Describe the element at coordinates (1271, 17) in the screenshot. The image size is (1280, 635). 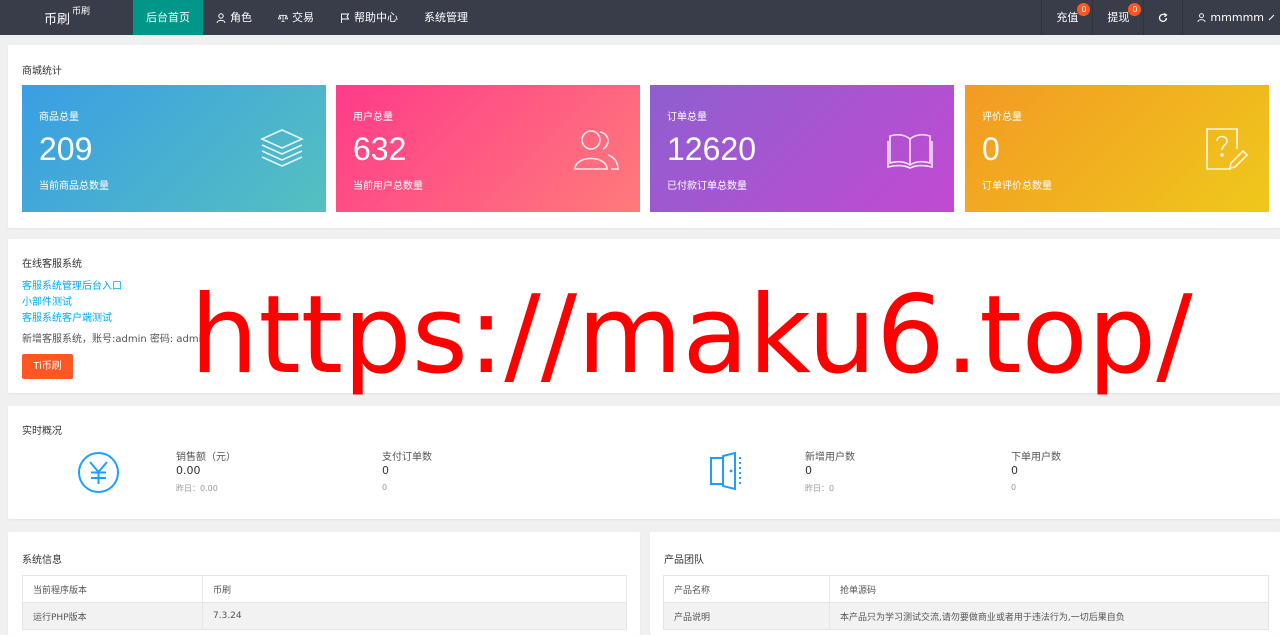
I see `chevron-icon` at that location.